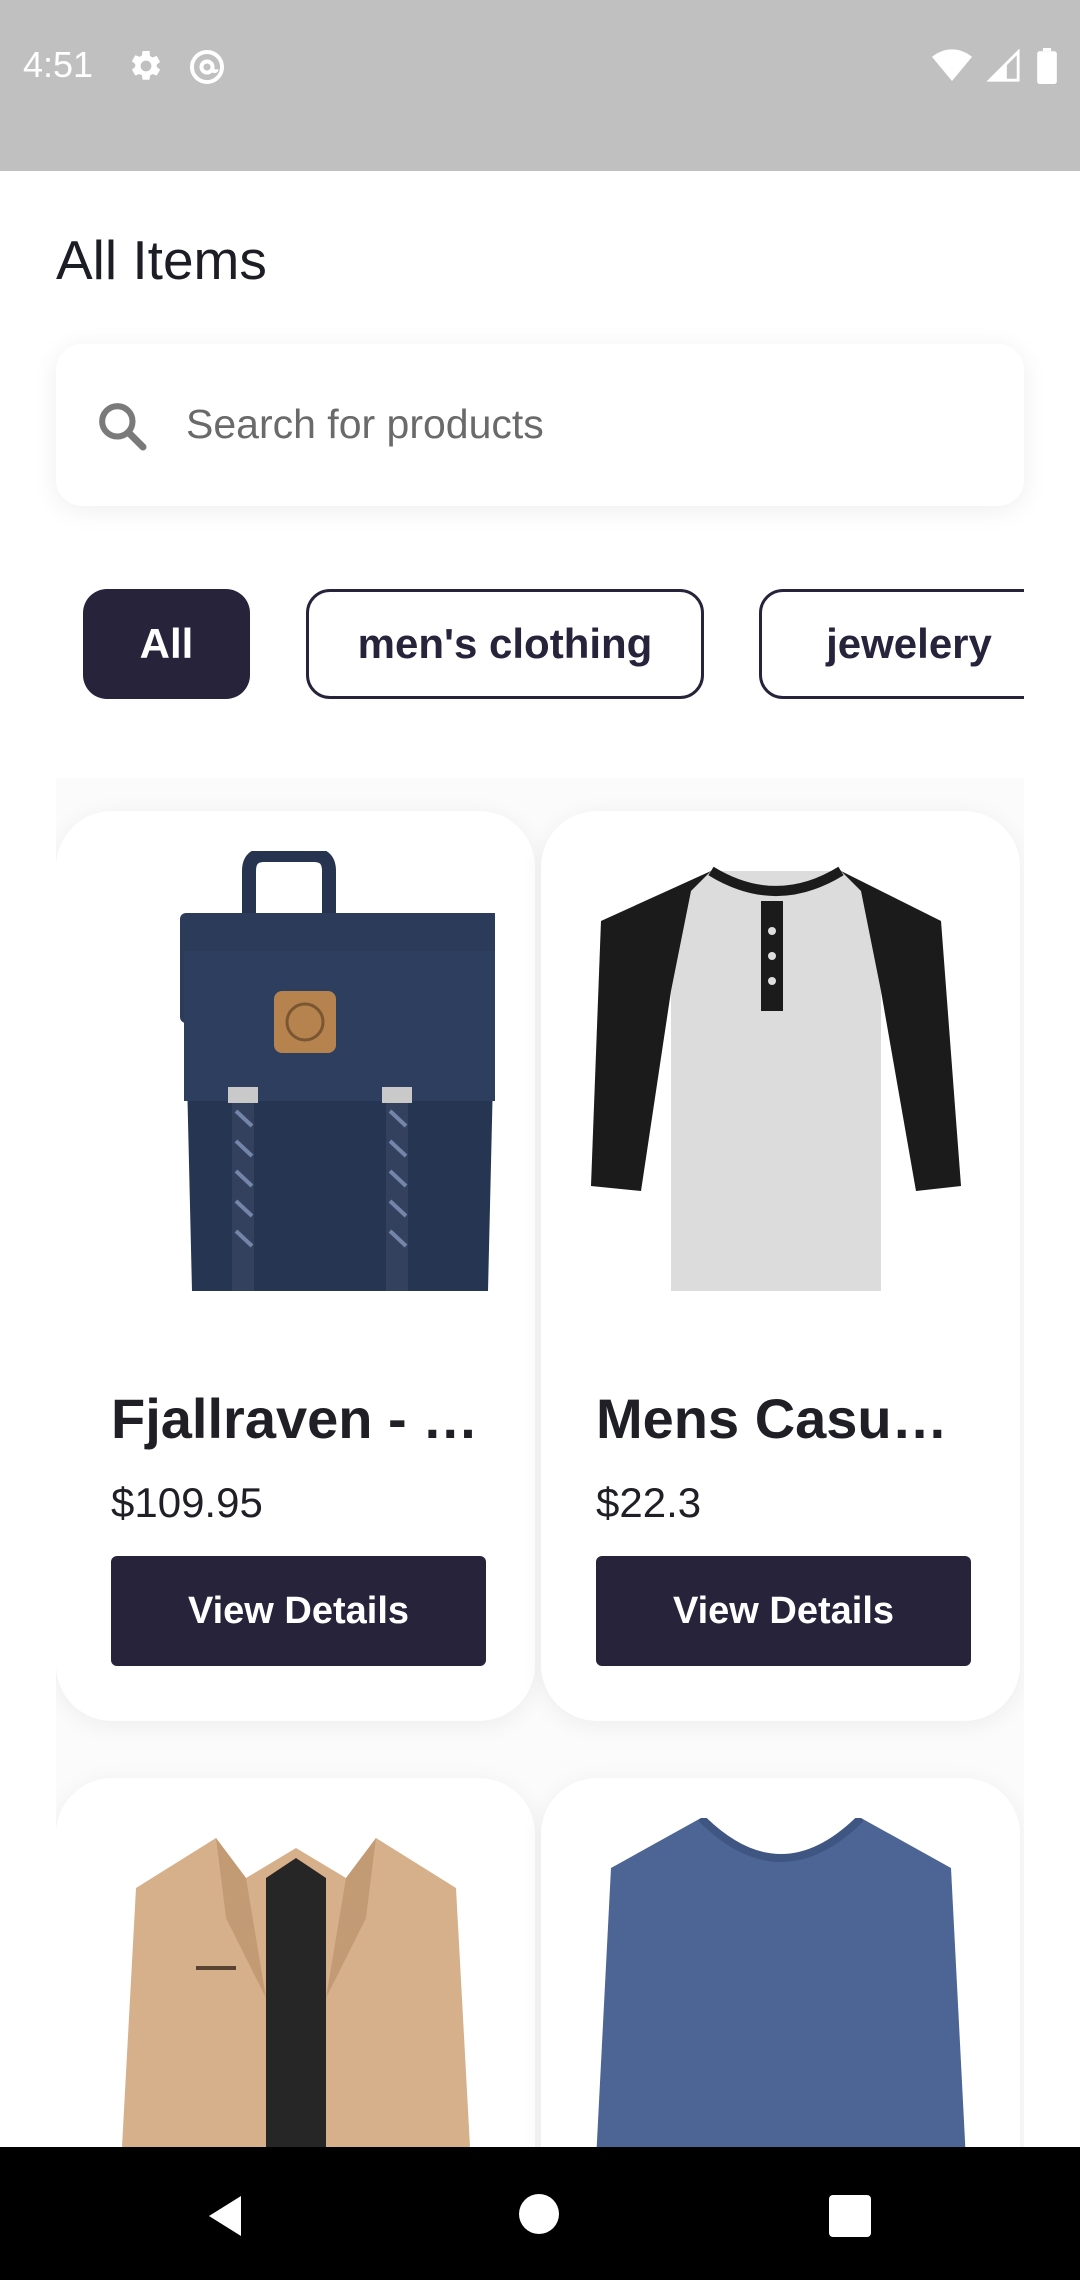 Image resolution: width=1080 pixels, height=2280 pixels. I want to click on category-filter: All men's clothing jewelery, so click(540, 646).